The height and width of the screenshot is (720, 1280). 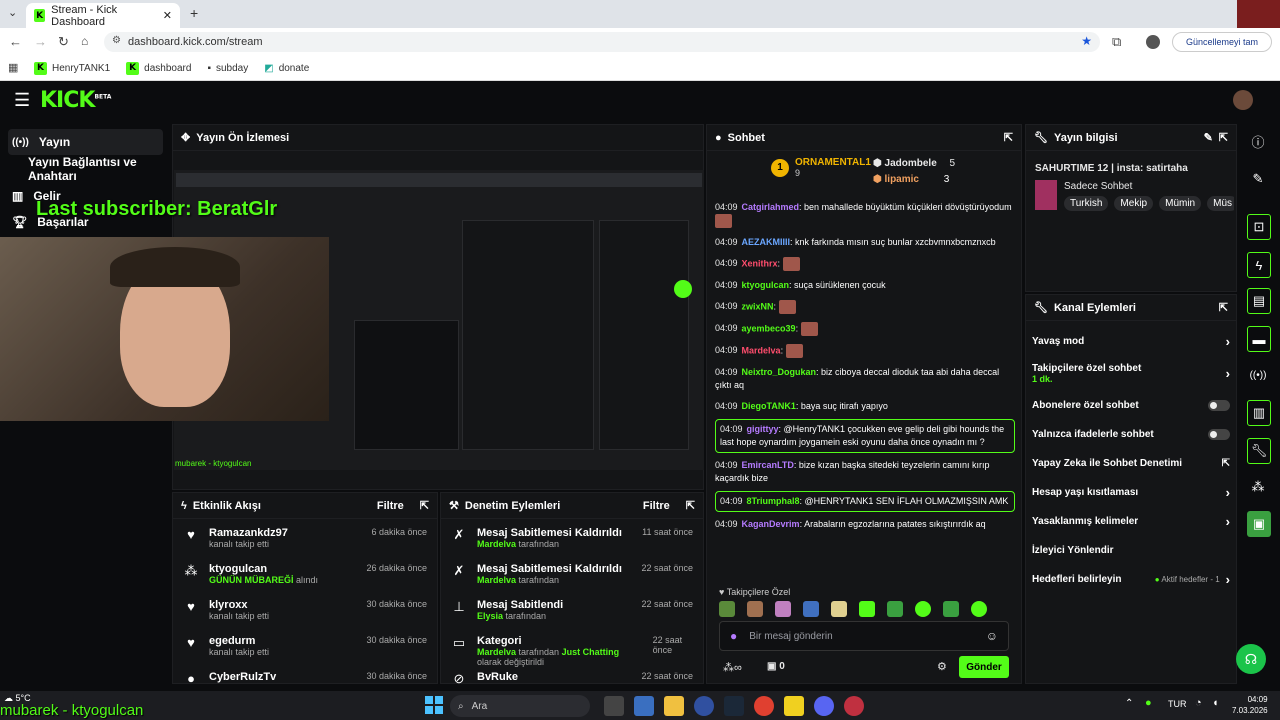 What do you see at coordinates (771, 207) in the screenshot?
I see `chat-username: Catgirlahmed` at bounding box center [771, 207].